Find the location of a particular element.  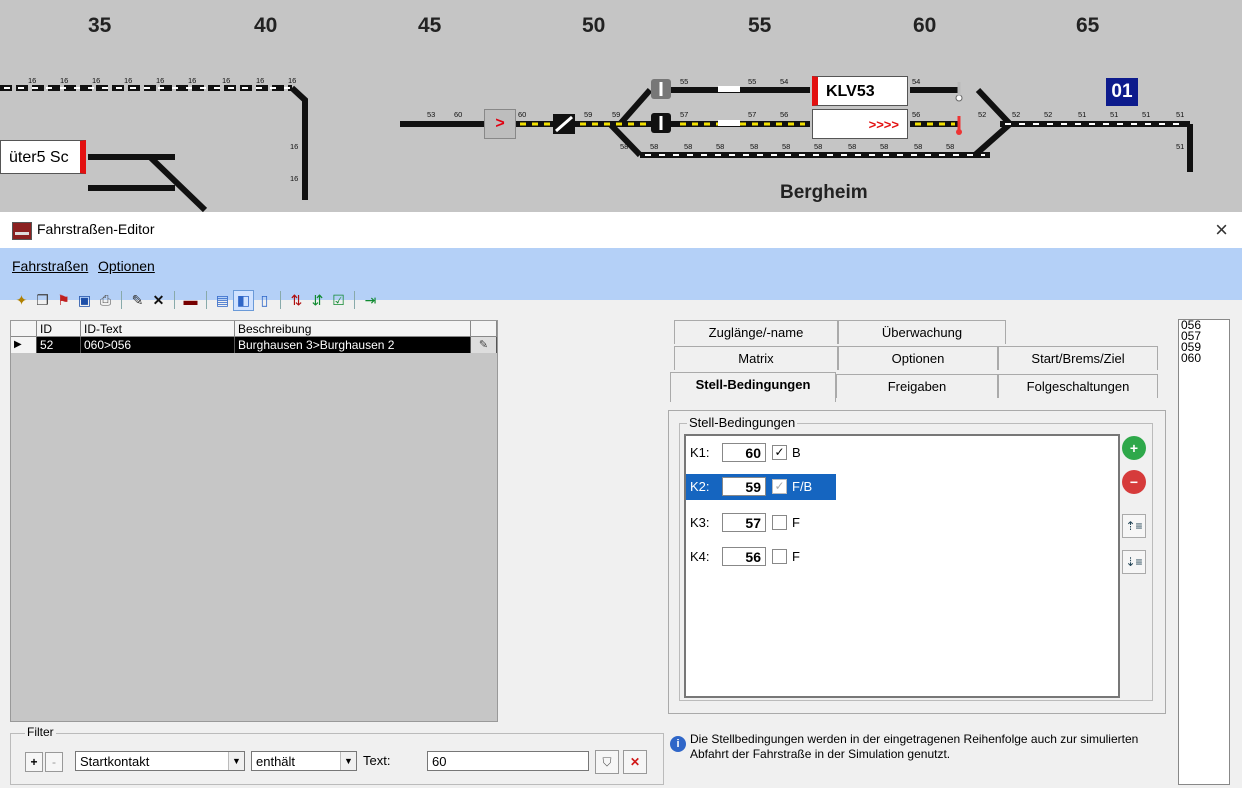

list-item: K1: 60 ✓ B is located at coordinates (761, 453).